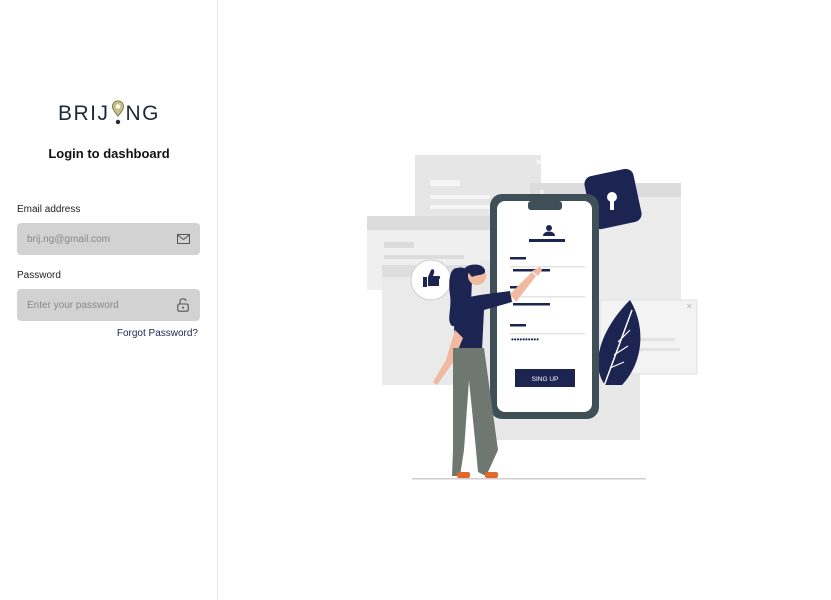 This screenshot has height=600, width=831. I want to click on password-label: Password, so click(39, 275).